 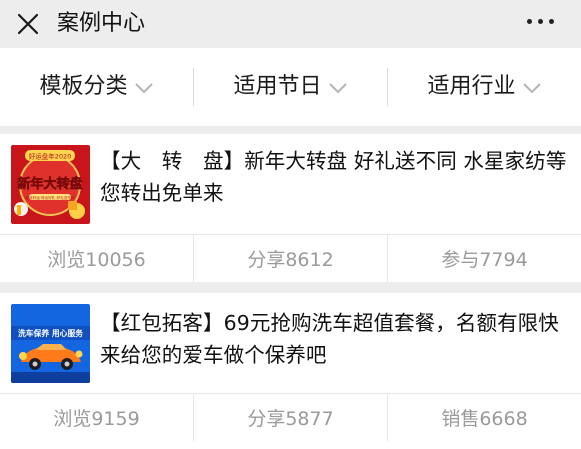 I want to click on page-title: 案例中心, so click(x=101, y=23).